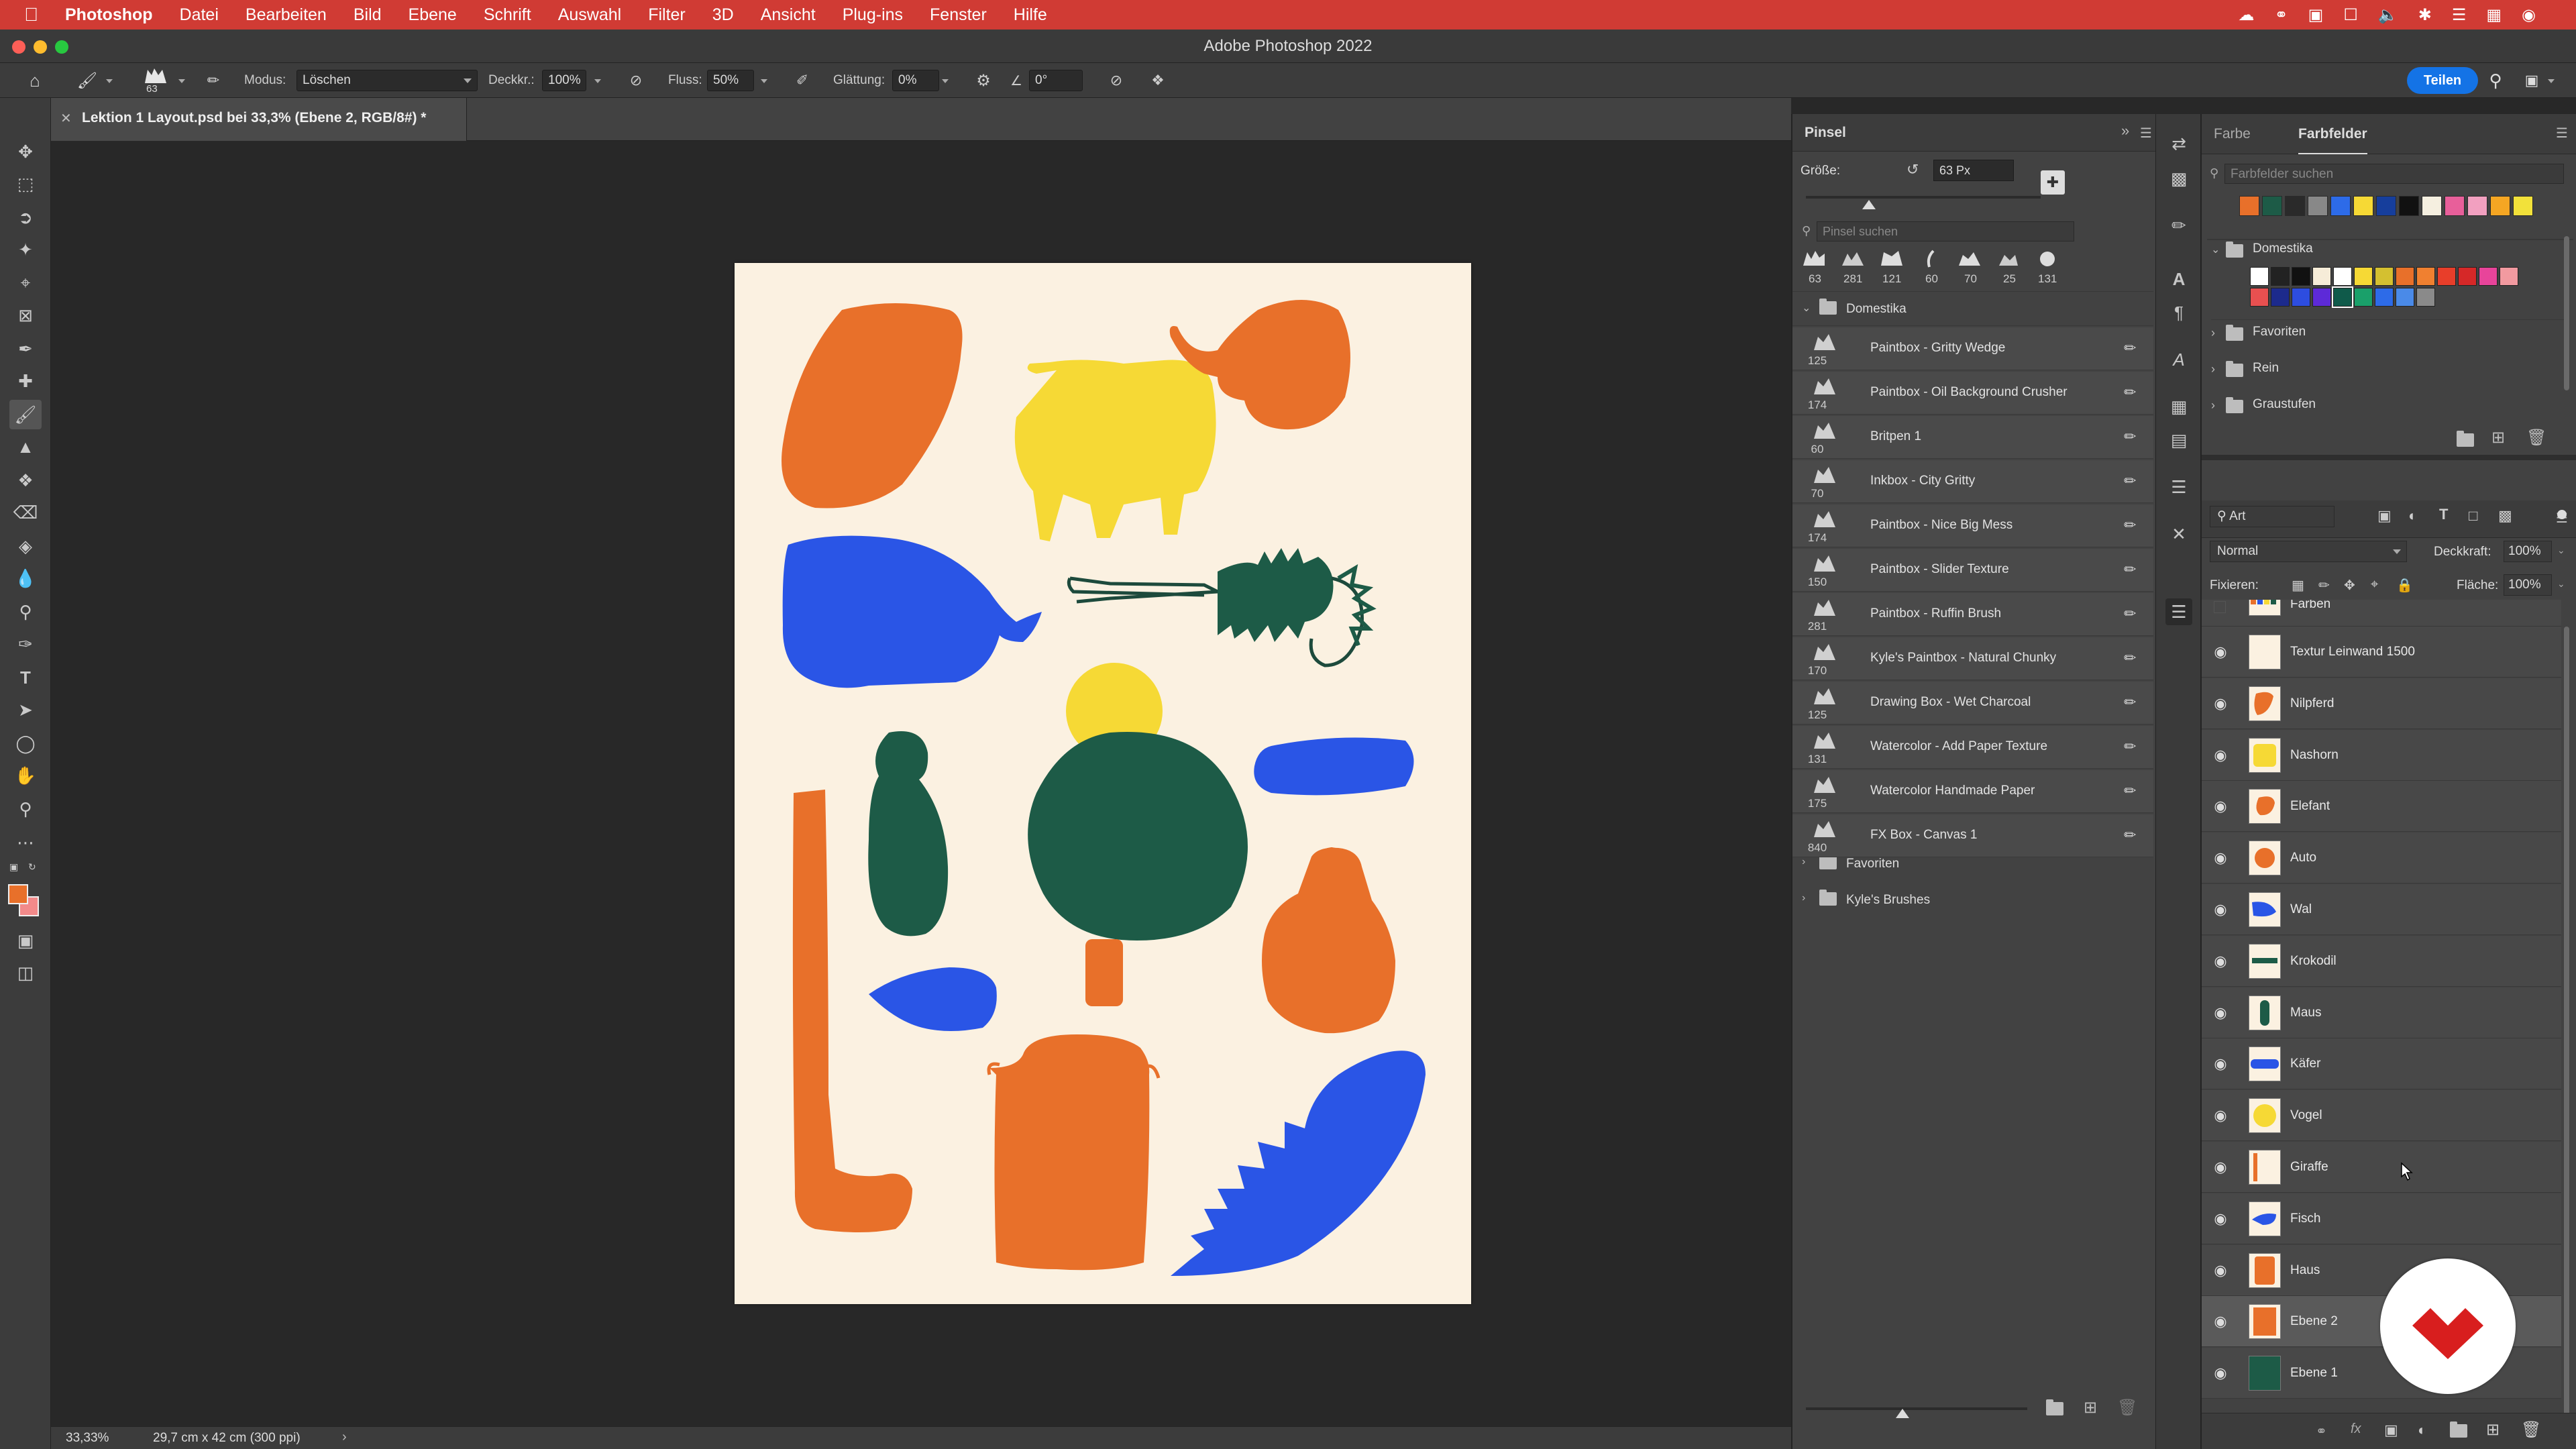  I want to click on mode-select: Löschen, so click(387, 80).